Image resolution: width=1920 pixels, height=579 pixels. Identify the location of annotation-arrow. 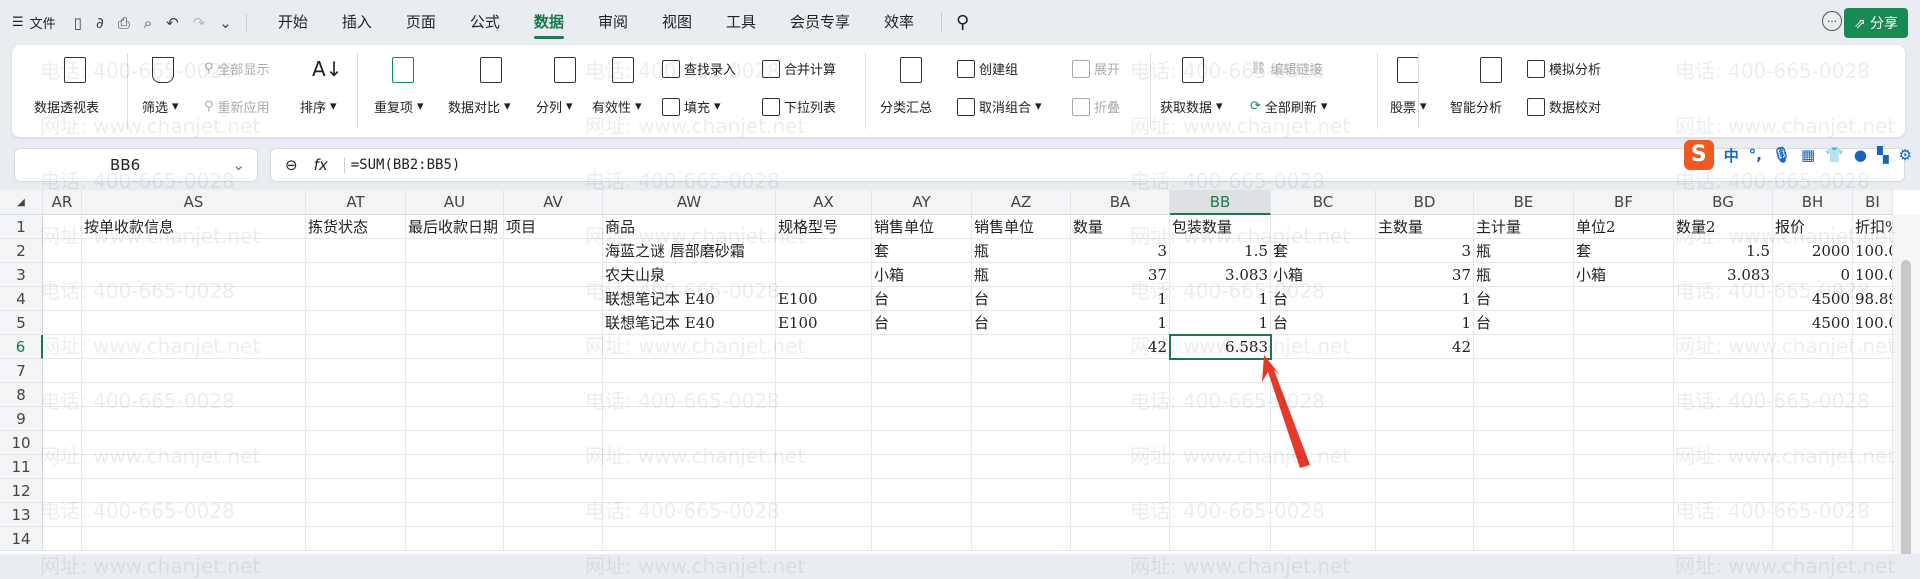
(1286, 411).